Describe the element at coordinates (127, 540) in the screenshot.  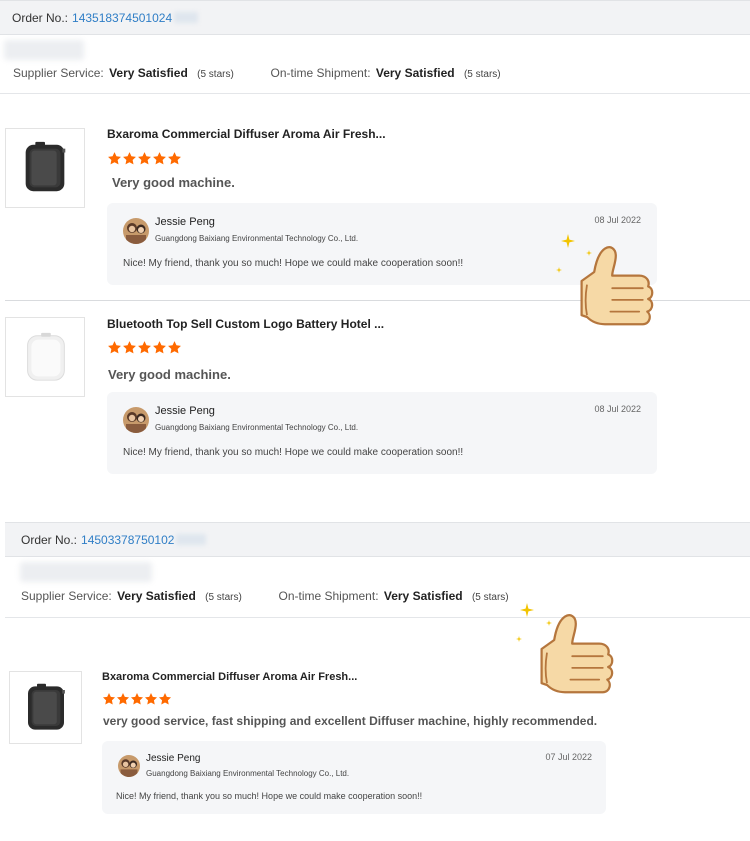
I see `order-number-link: 14503378750102` at that location.